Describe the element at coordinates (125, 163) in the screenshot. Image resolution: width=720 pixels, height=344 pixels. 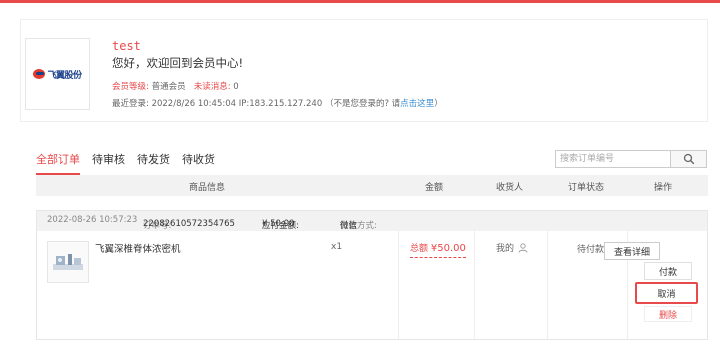
I see `order-tabs: 全部订单 待审核 待发货 待收货` at that location.